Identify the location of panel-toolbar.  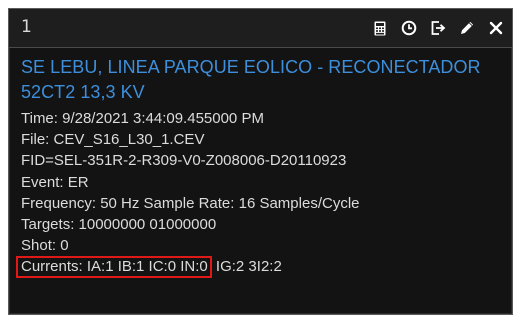
(438, 28).